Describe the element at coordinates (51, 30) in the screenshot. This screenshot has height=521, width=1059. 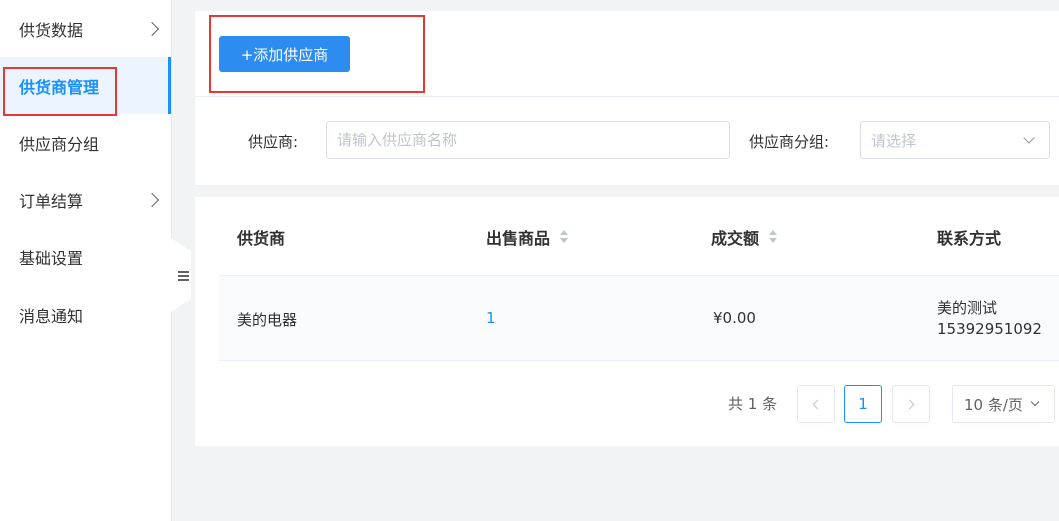
I see `sidebar-item-label: 供货数据` at that location.